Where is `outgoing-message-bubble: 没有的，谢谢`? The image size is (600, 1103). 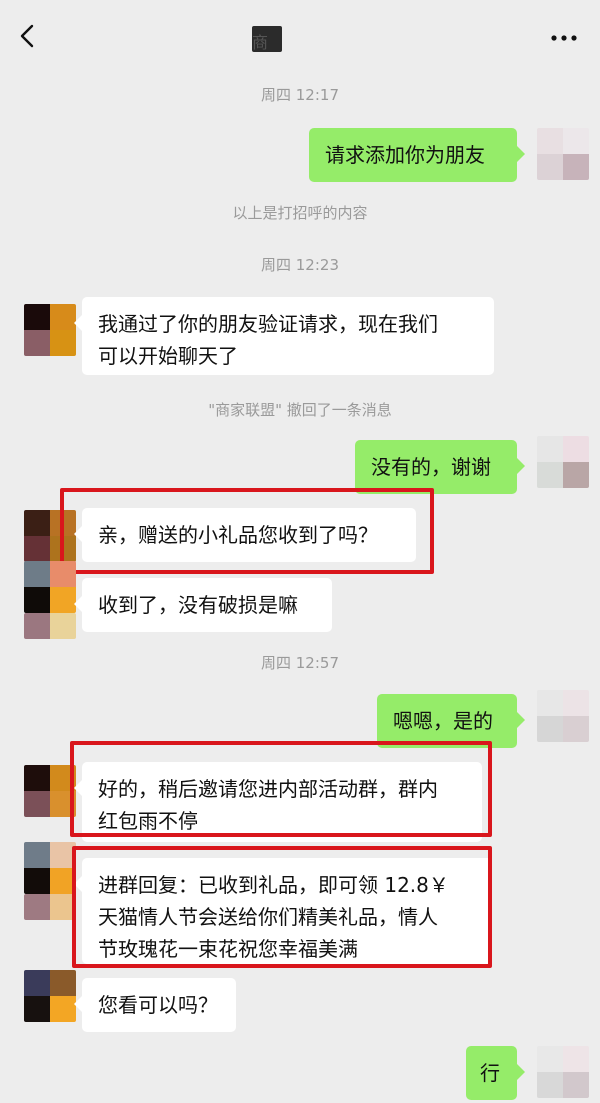
outgoing-message-bubble: 没有的，谢谢 is located at coordinates (440, 467).